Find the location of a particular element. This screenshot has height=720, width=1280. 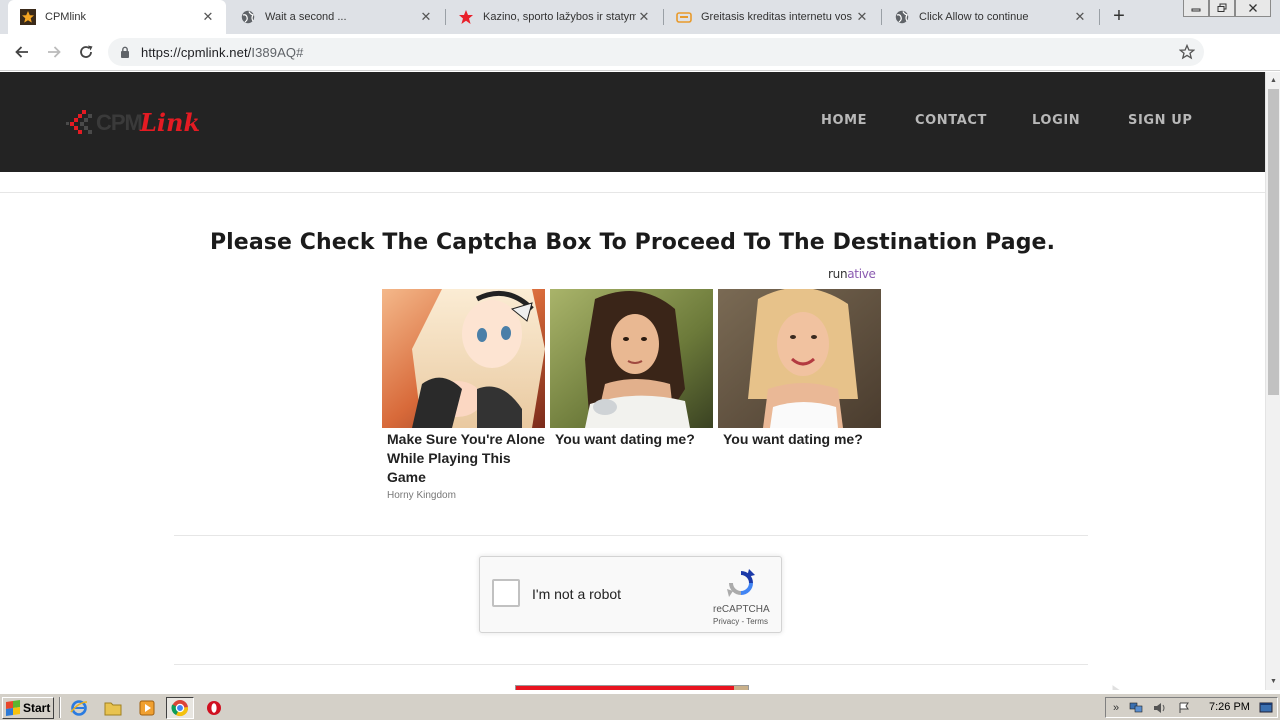

opera-icon is located at coordinates (214, 708).